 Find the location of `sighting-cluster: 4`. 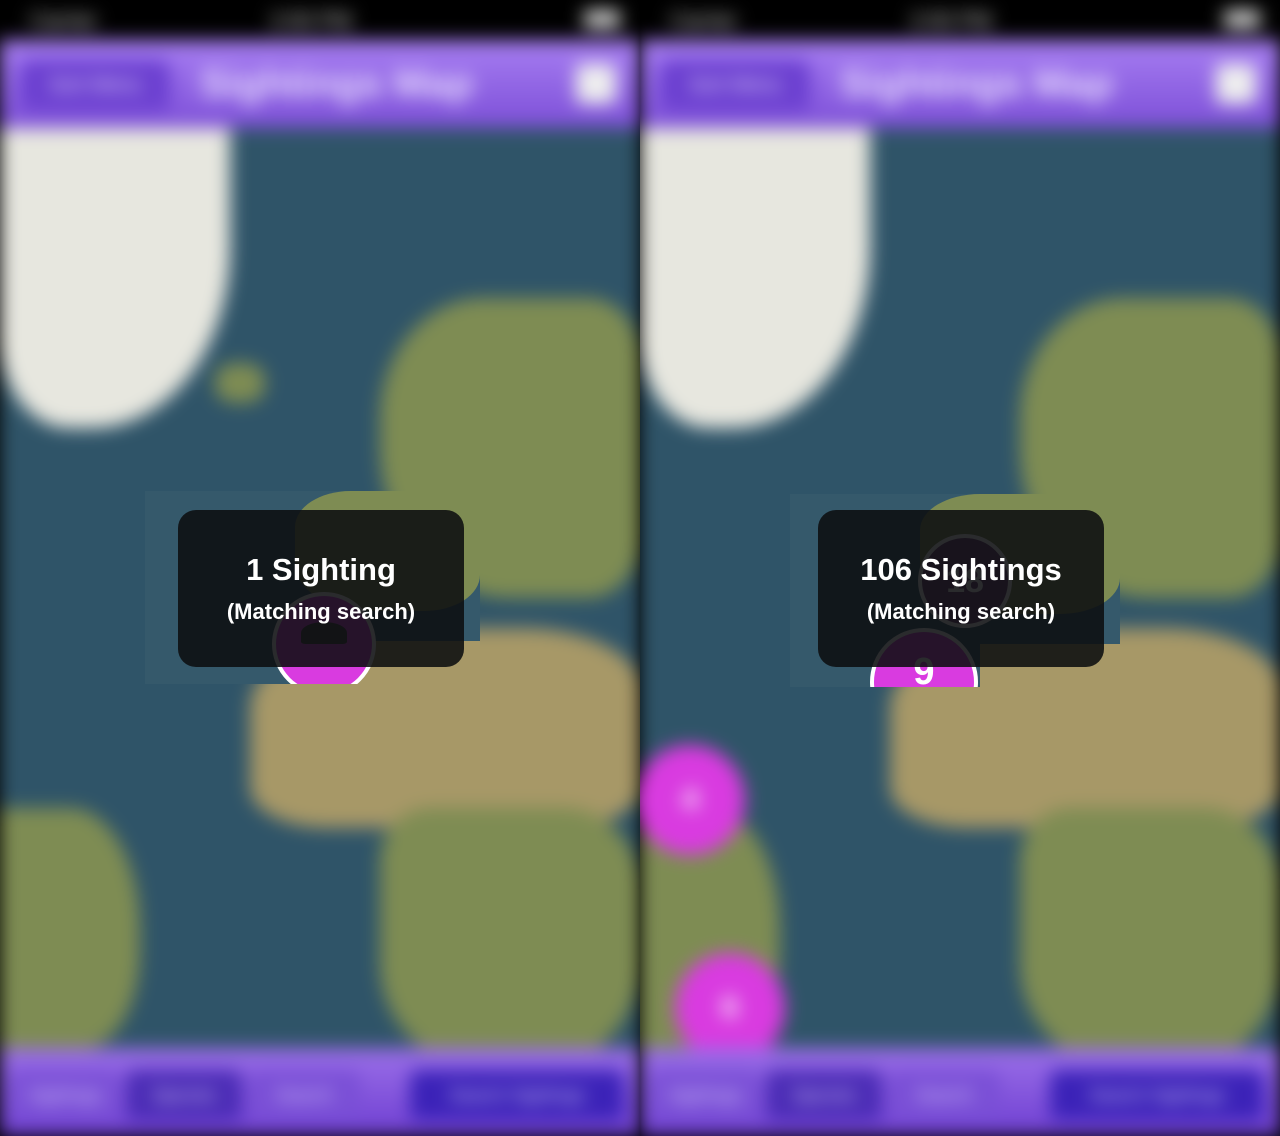

sighting-cluster: 4 is located at coordinates (692, 800).